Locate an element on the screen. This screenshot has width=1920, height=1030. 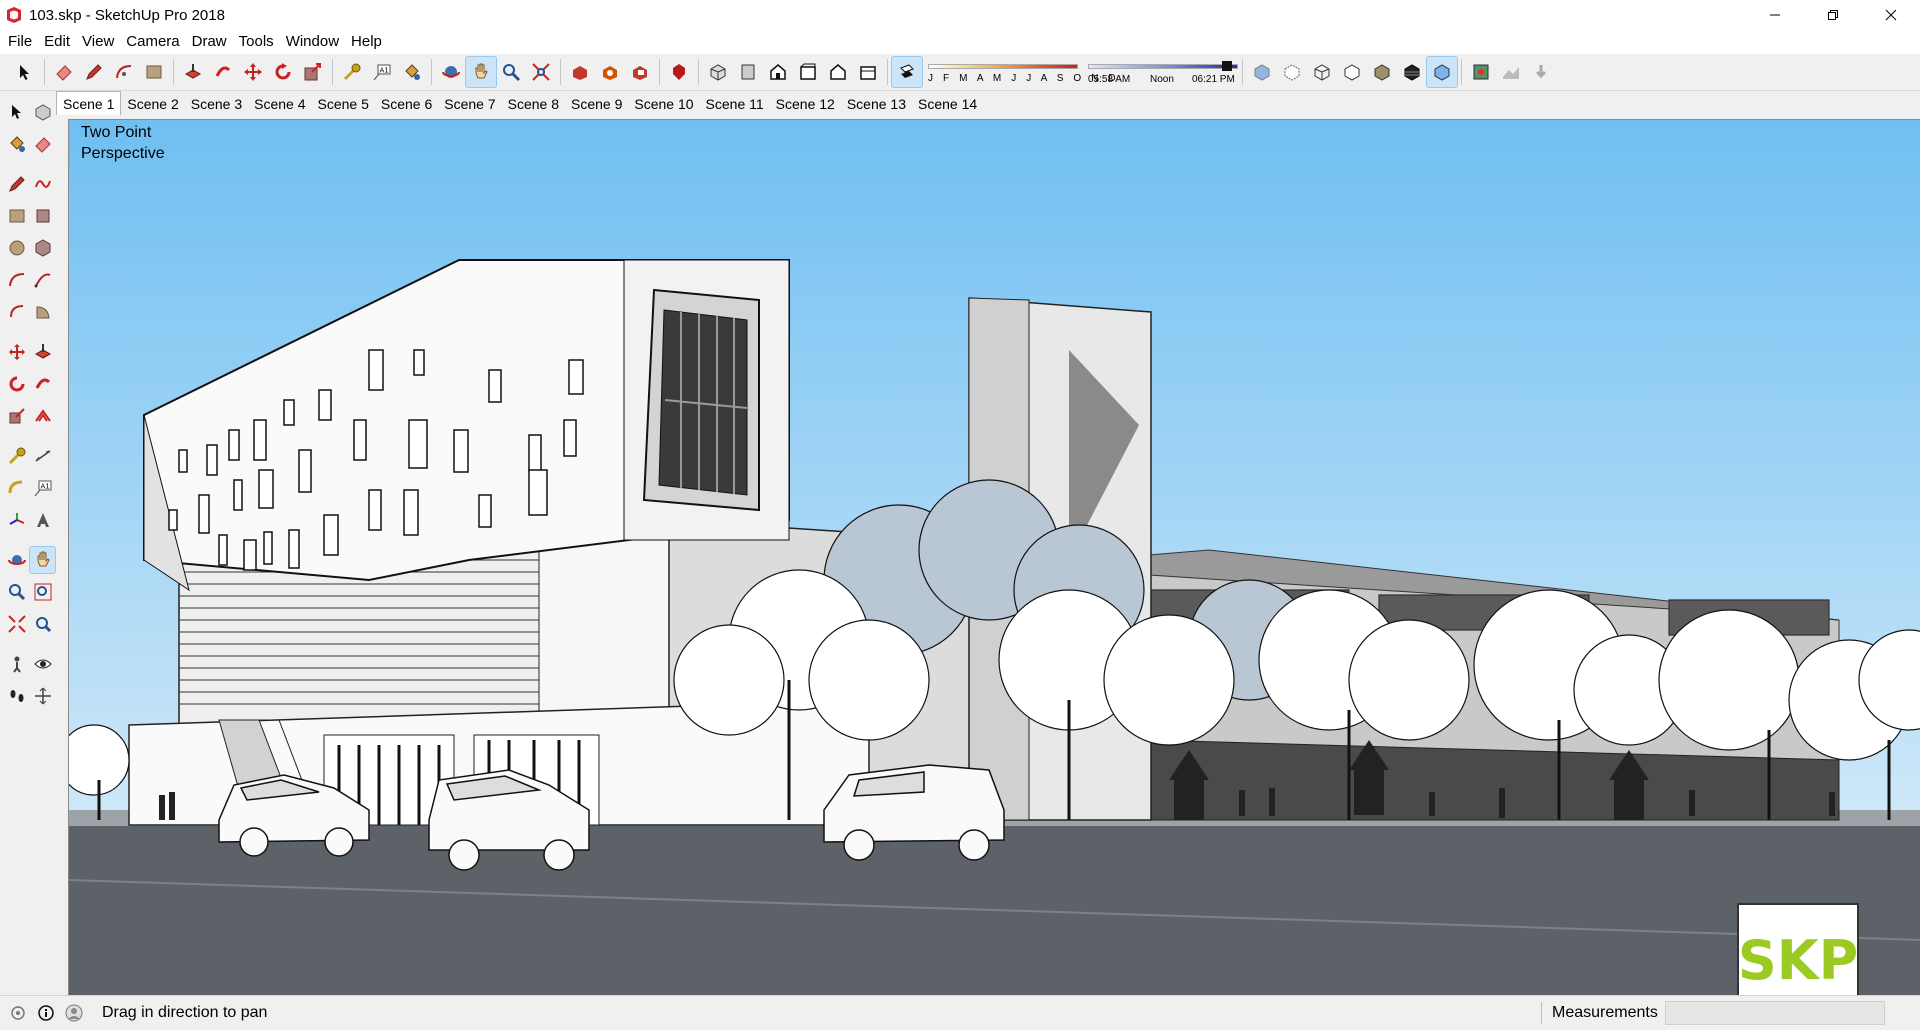
previous-view-tool is located at coordinates (42, 624).